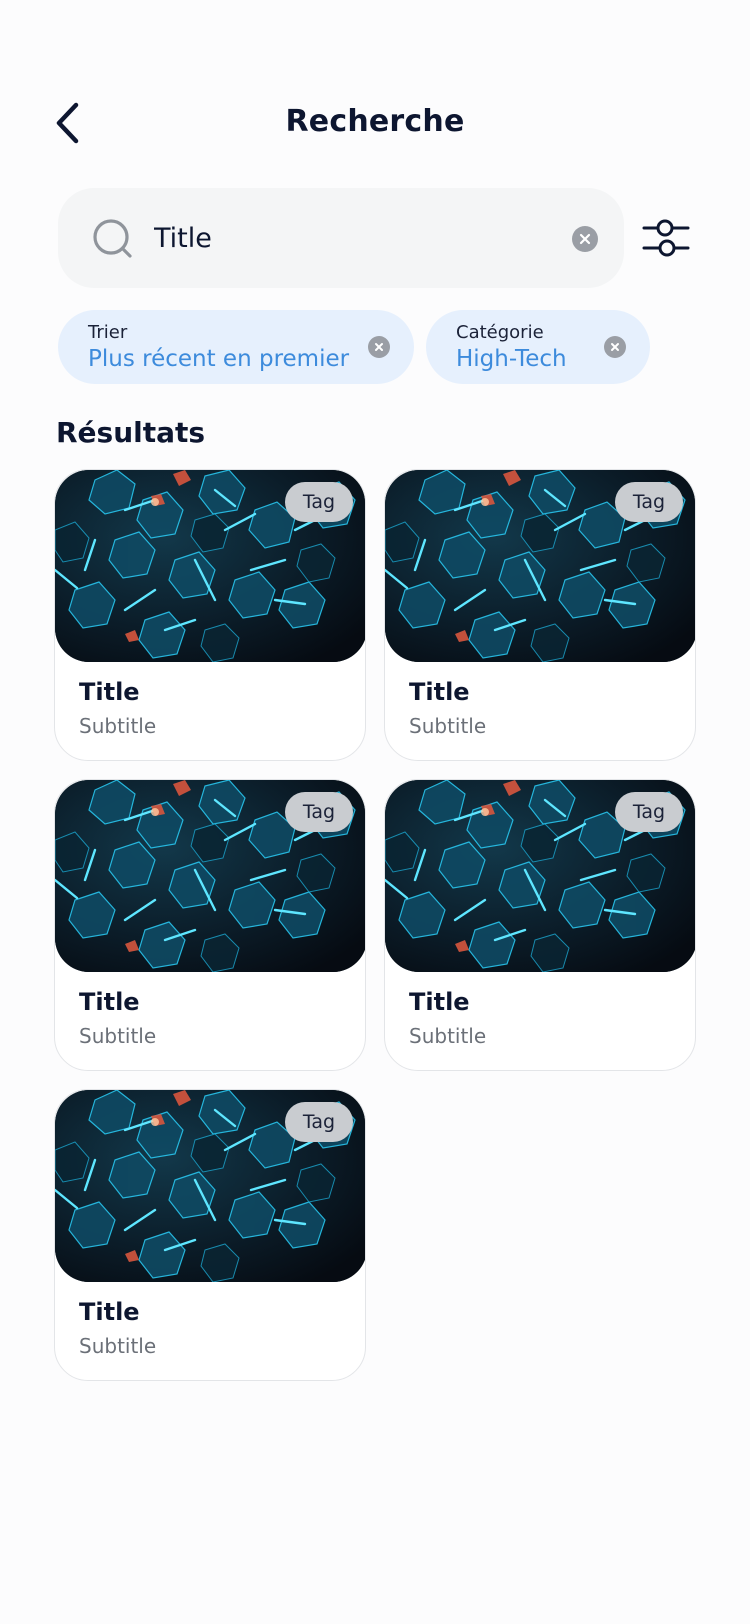  I want to click on chip-value: Plus récent en premier, so click(219, 359).